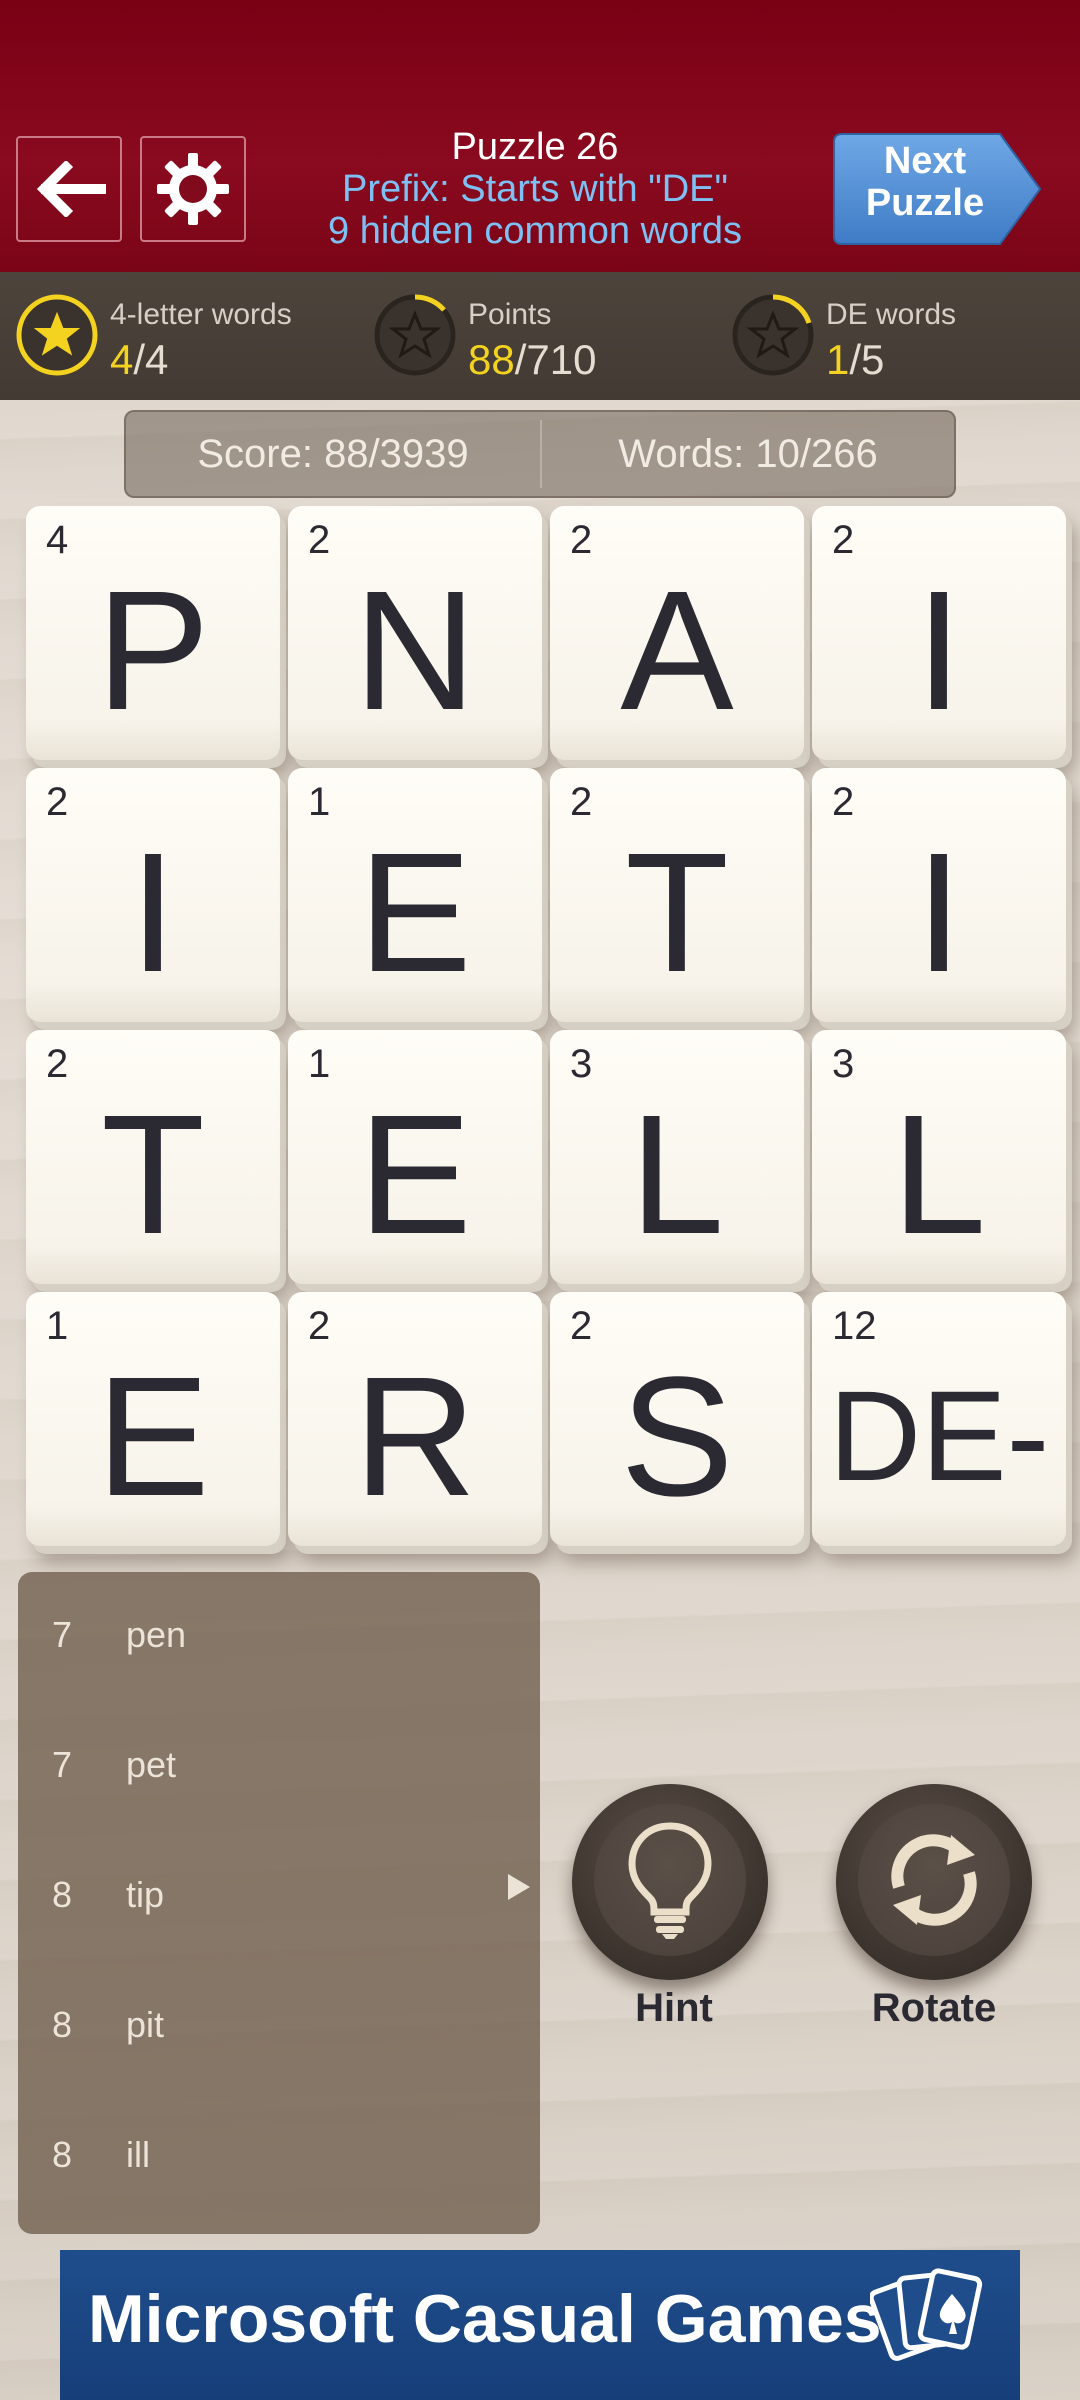 This screenshot has width=1080, height=2400. I want to click on rotate-button-face, so click(934, 1880).